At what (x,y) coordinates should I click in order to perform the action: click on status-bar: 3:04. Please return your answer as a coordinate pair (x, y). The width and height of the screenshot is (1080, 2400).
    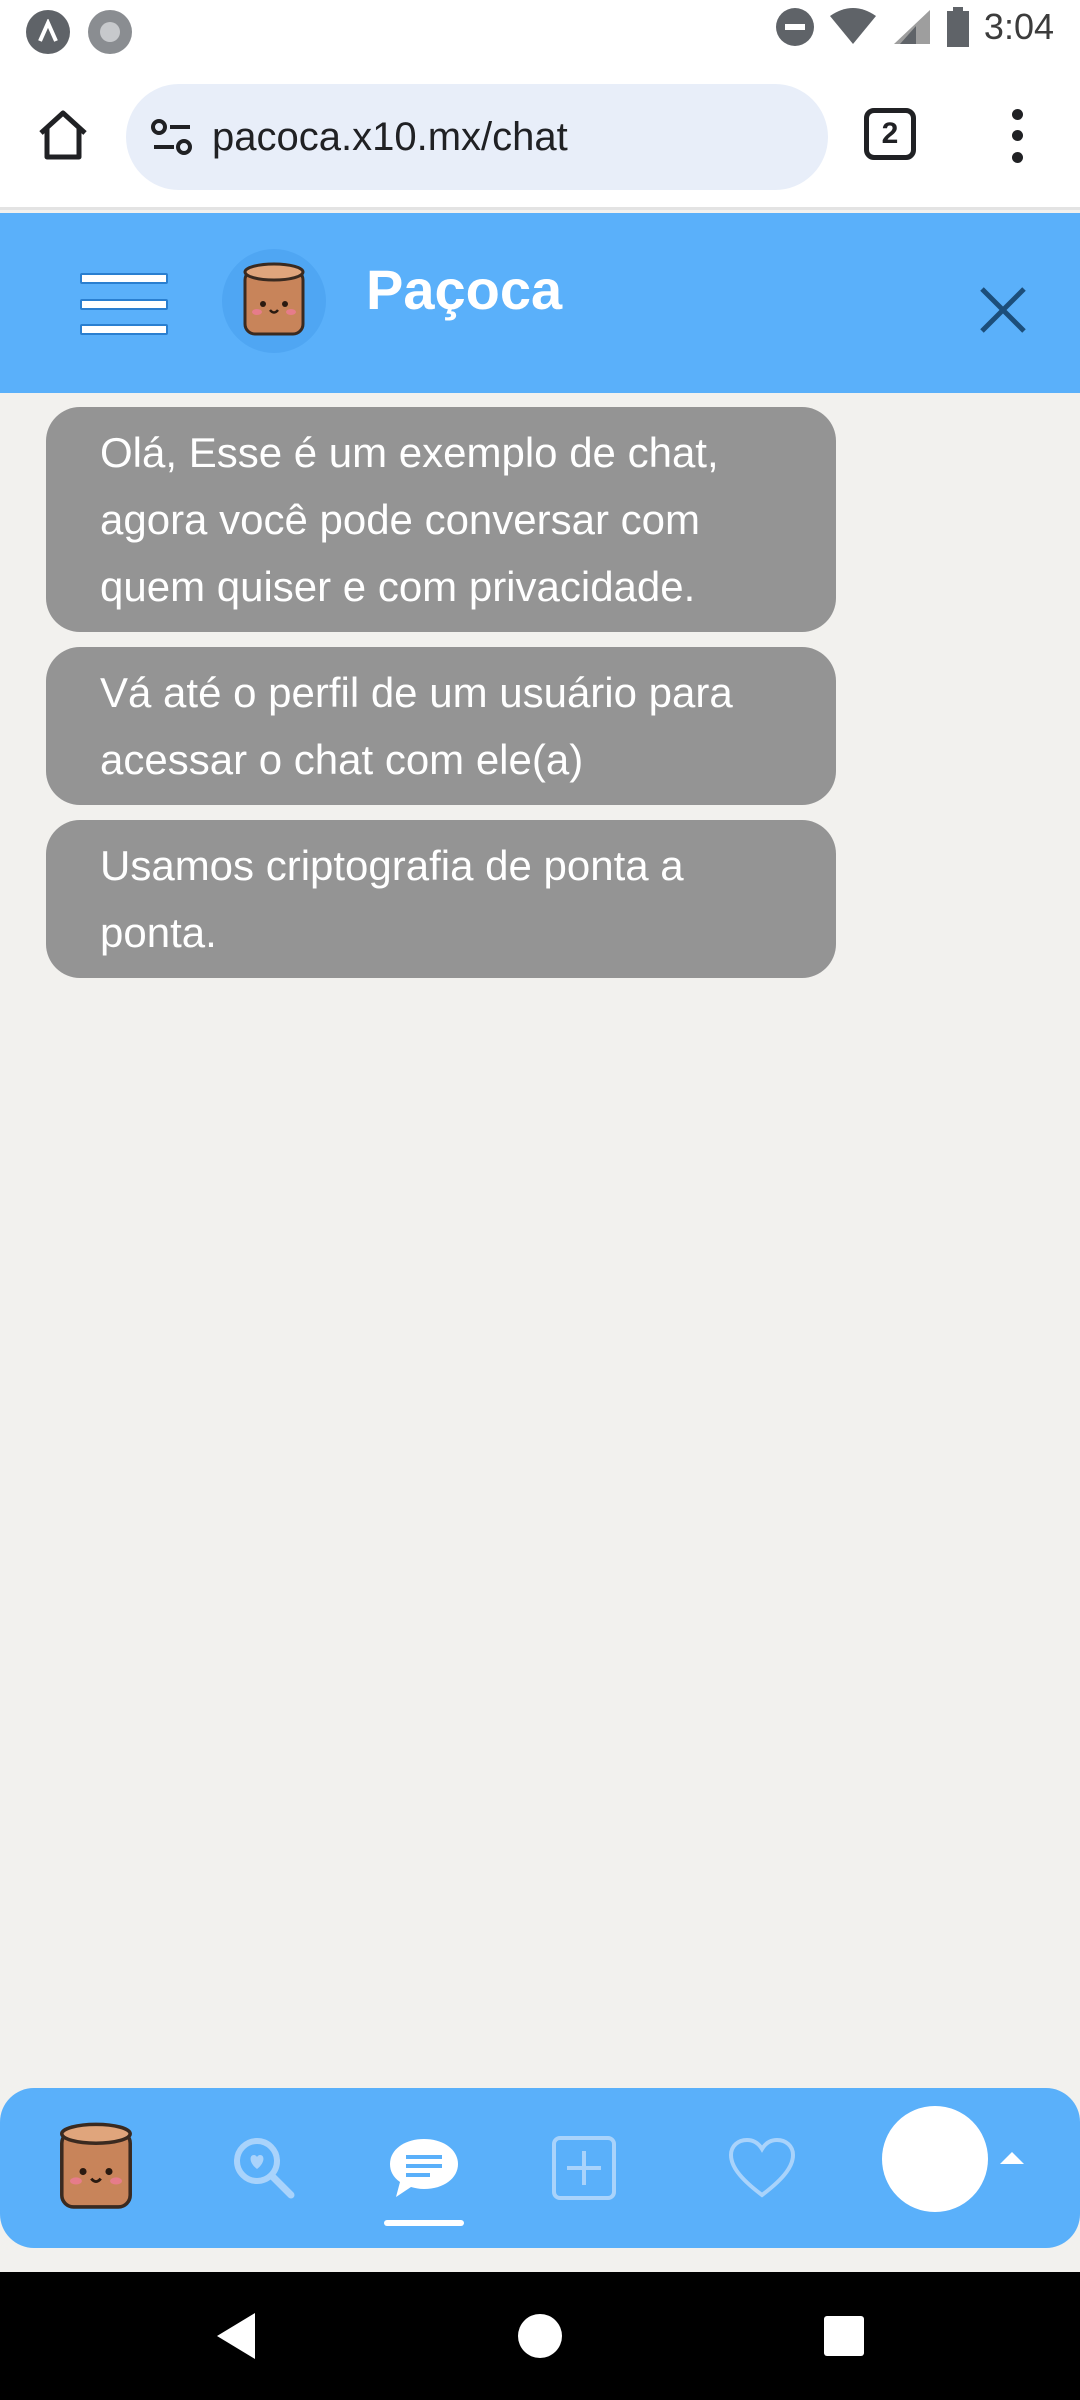
    Looking at the image, I should click on (540, 31).